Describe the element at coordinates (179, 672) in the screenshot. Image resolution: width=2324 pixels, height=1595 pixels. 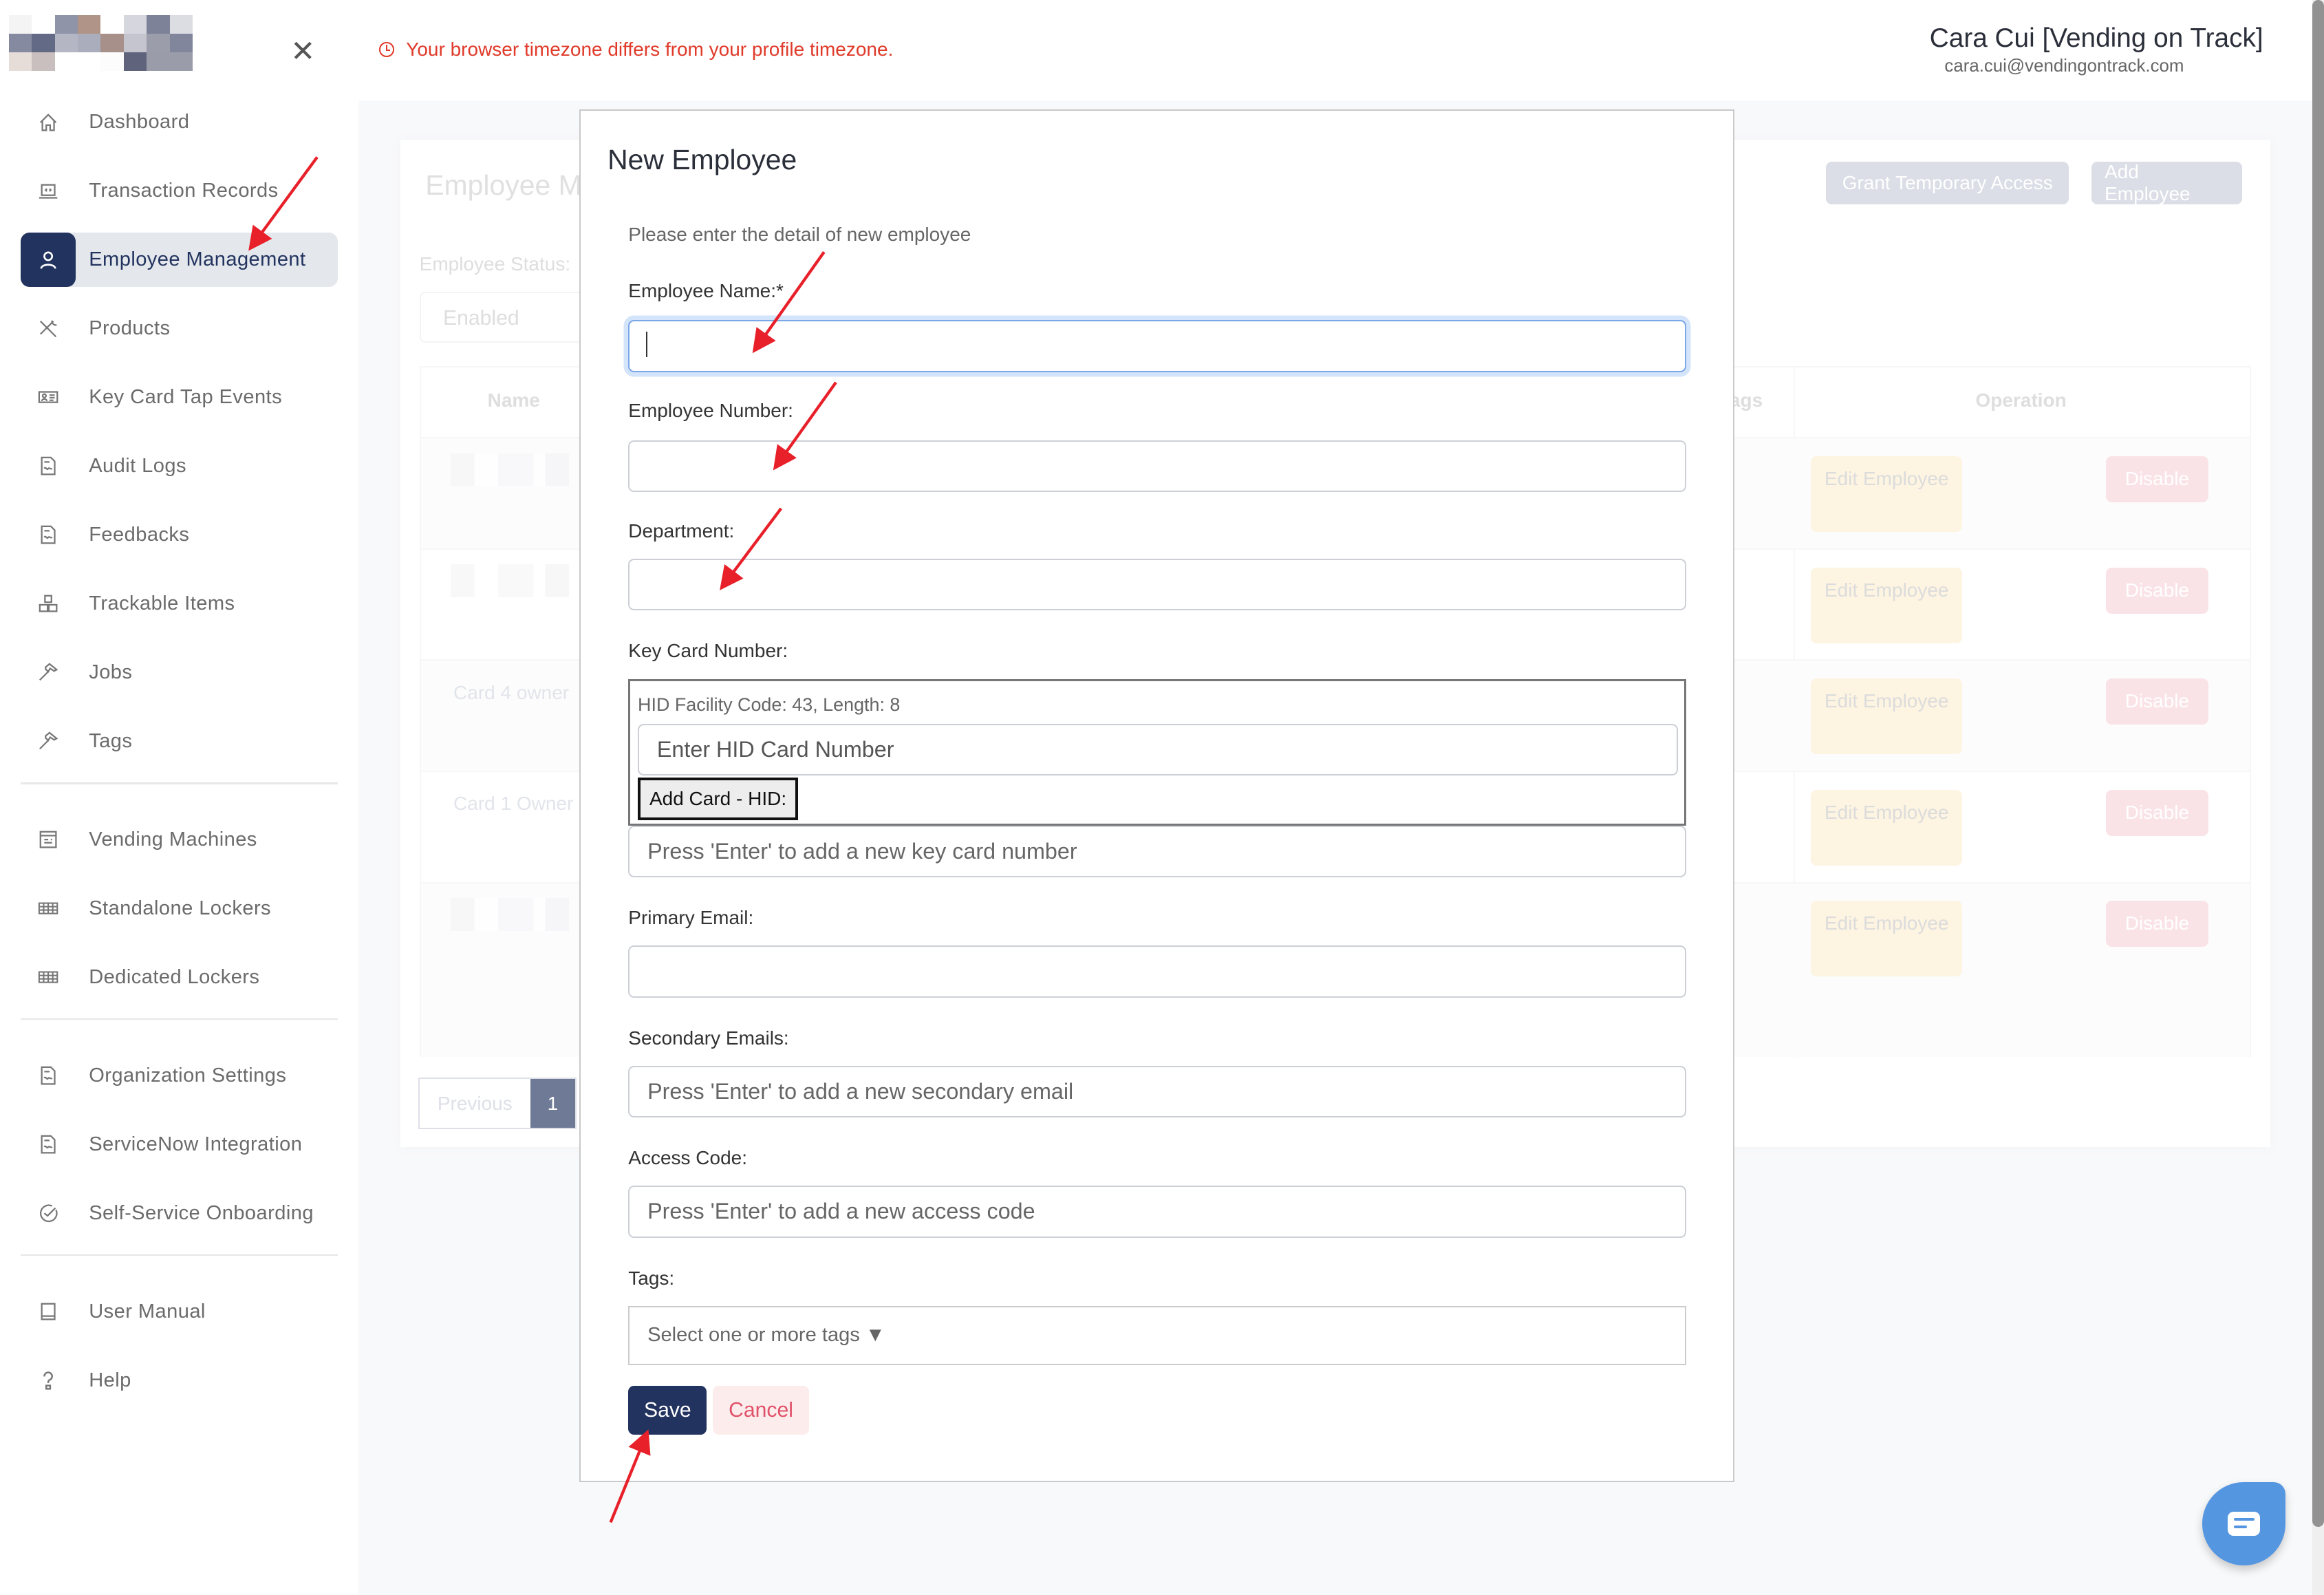
I see `sidebar-item-jobs: Jobs` at that location.